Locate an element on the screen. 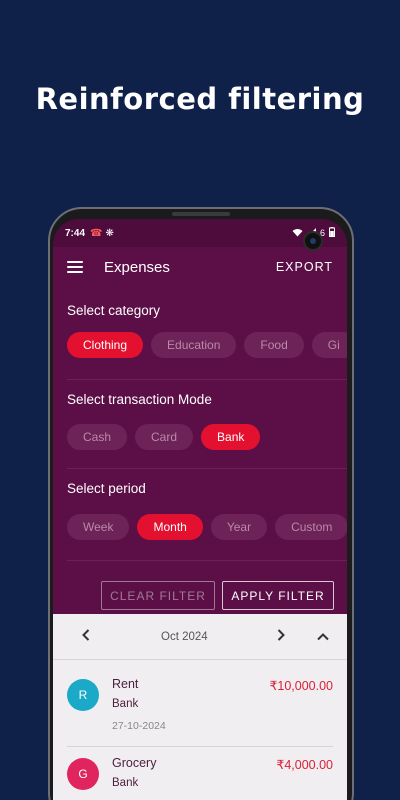 This screenshot has height=800, width=400. avatar: G is located at coordinates (83, 774).